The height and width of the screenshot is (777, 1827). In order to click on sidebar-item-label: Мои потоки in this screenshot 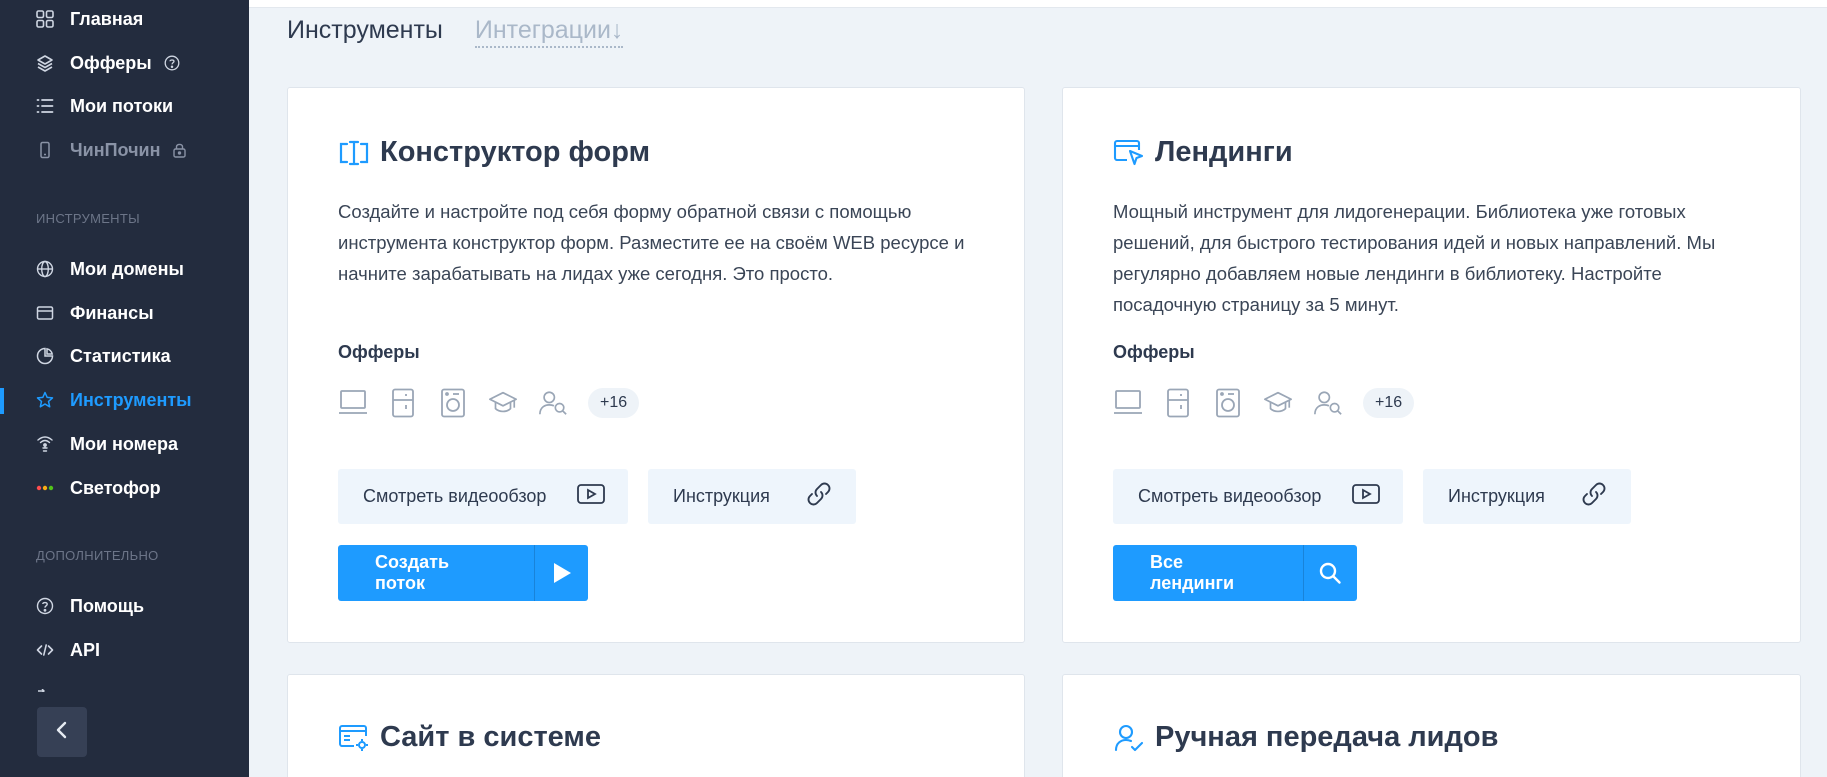, I will do `click(122, 105)`.